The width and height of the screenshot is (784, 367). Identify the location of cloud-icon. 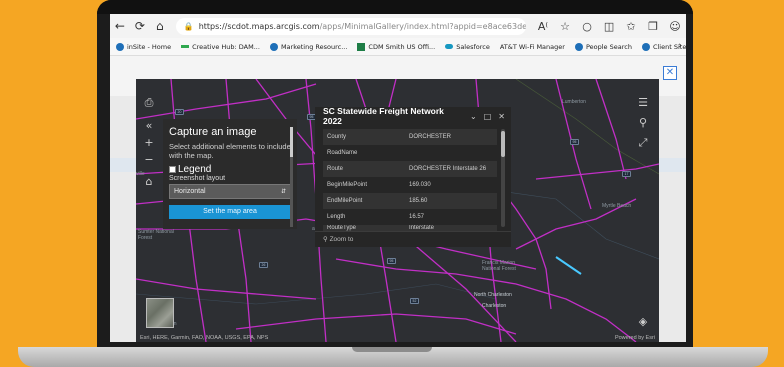
(449, 46).